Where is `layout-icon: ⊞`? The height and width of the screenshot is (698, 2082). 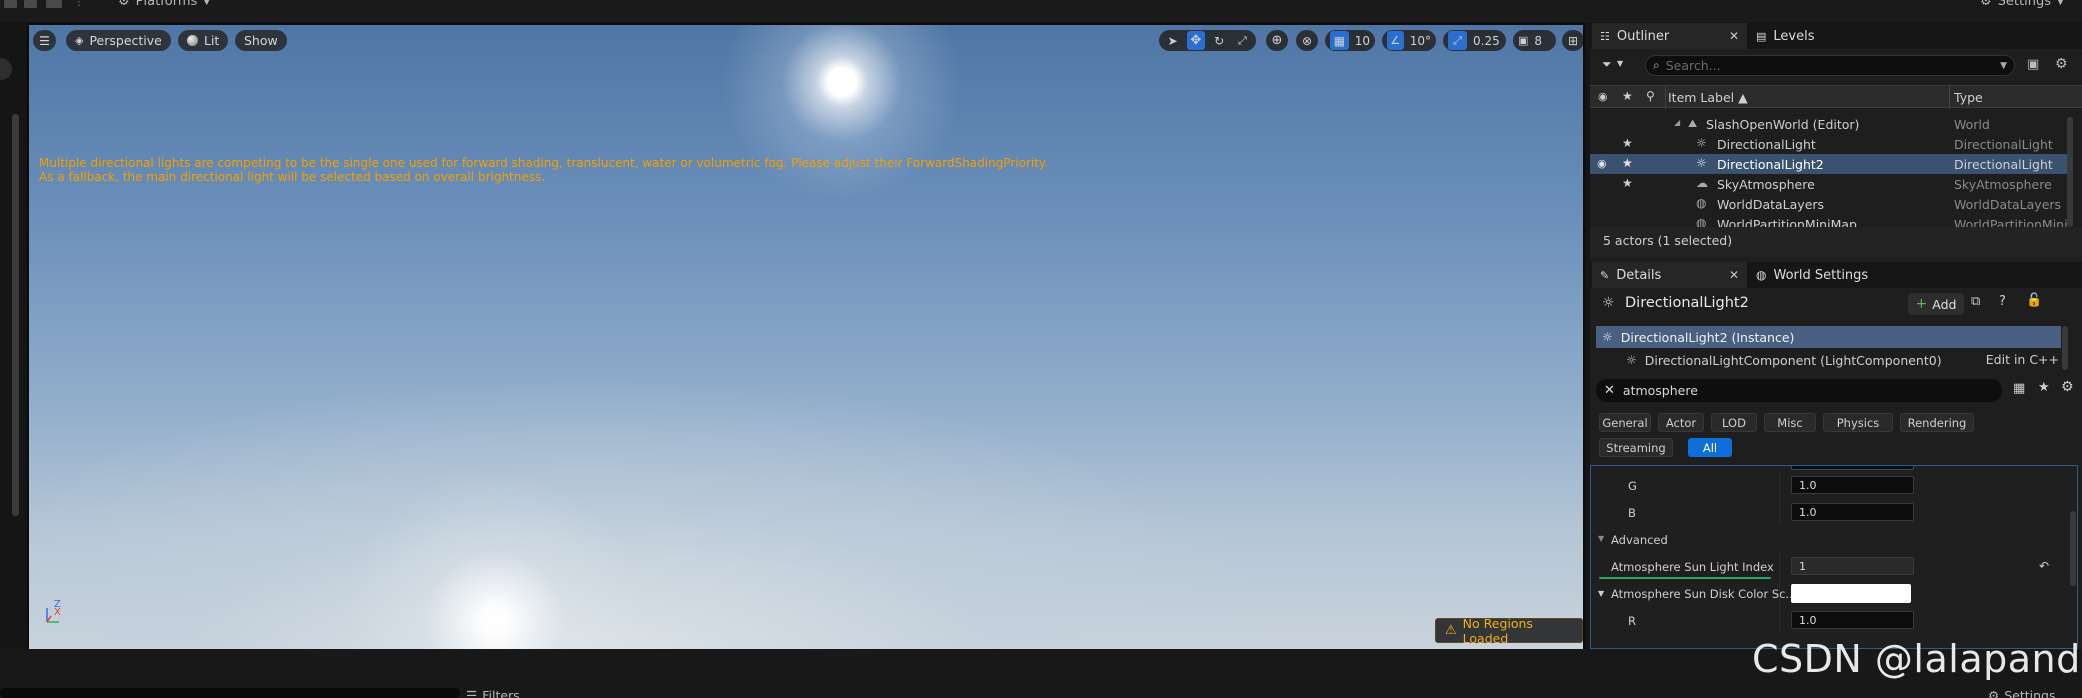
layout-icon: ⊞ is located at coordinates (1573, 40).